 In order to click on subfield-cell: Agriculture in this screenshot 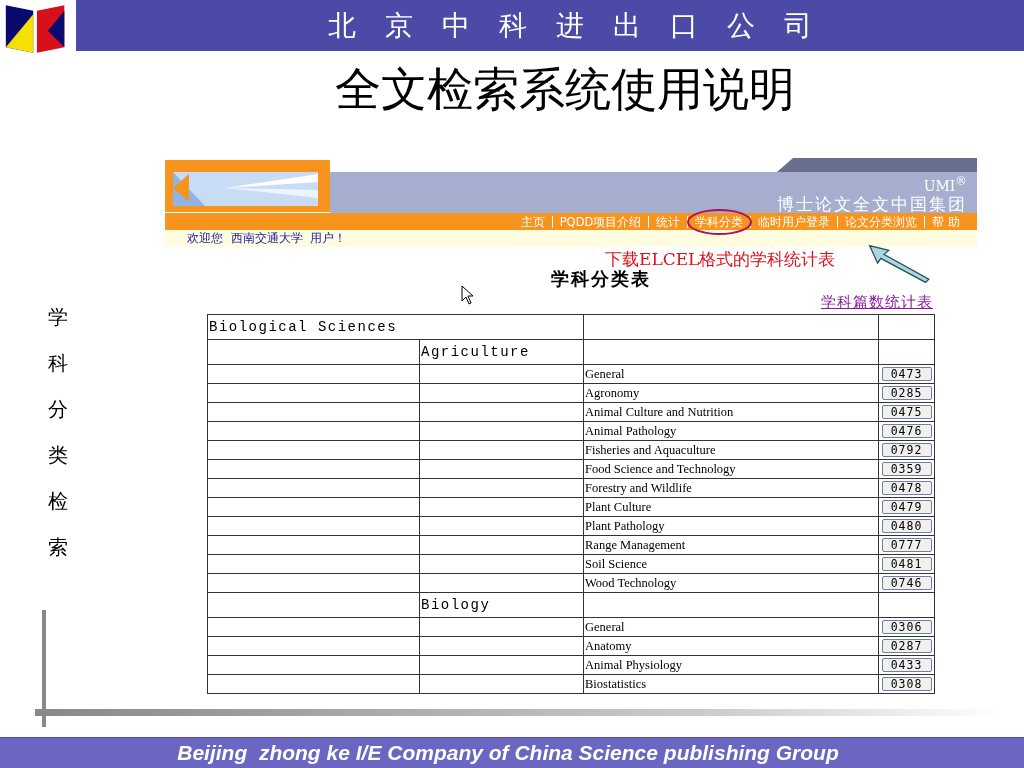, I will do `click(501, 352)`.